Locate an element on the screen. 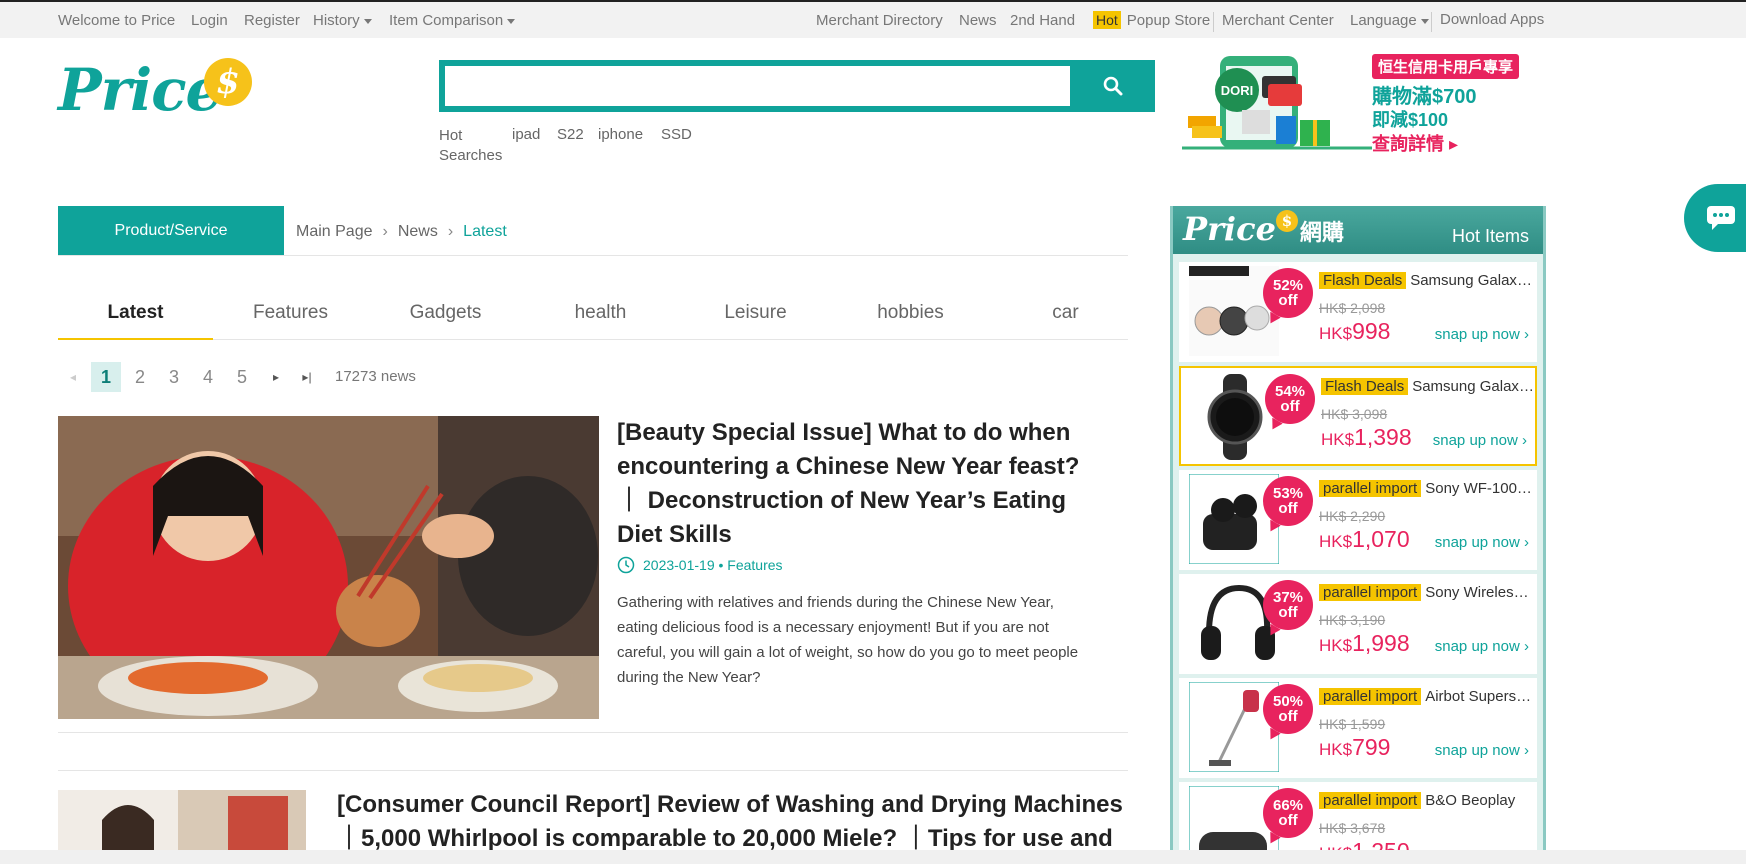 This screenshot has width=1746, height=864. horizontal-scrollbar is located at coordinates (873, 857).